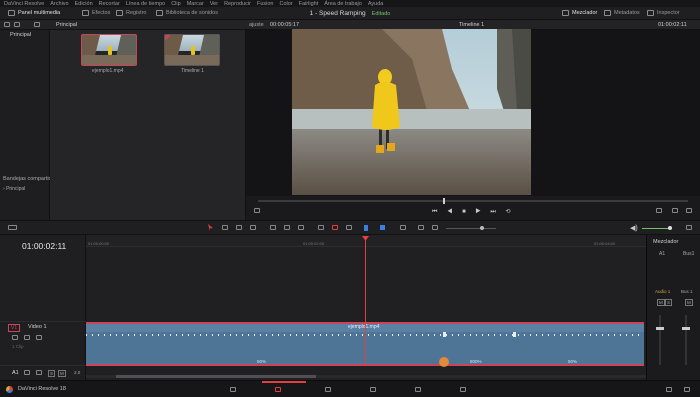 This screenshot has width=700, height=397. I want to click on linked-selection-icon, so click(335, 227).